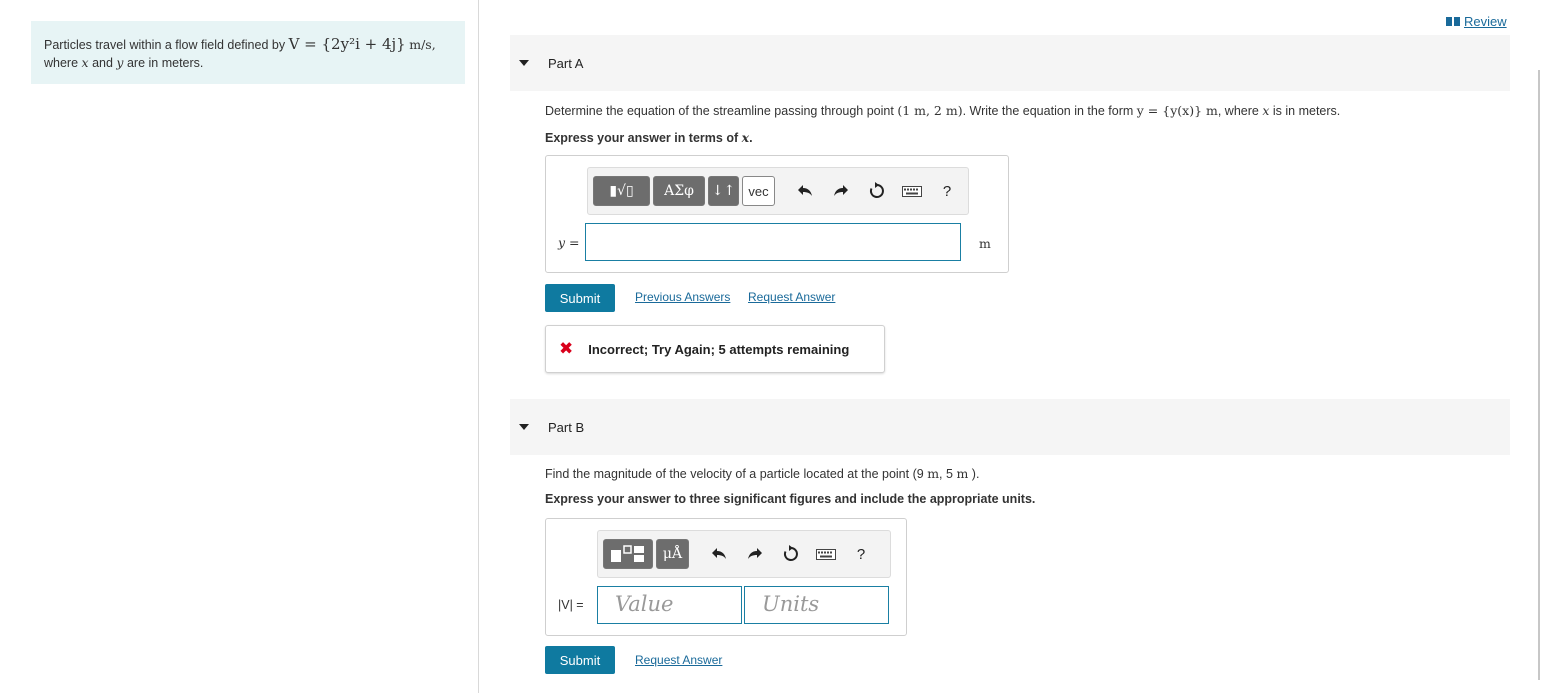  What do you see at coordinates (791, 604) in the screenshot?
I see `units-placeholder: Units` at bounding box center [791, 604].